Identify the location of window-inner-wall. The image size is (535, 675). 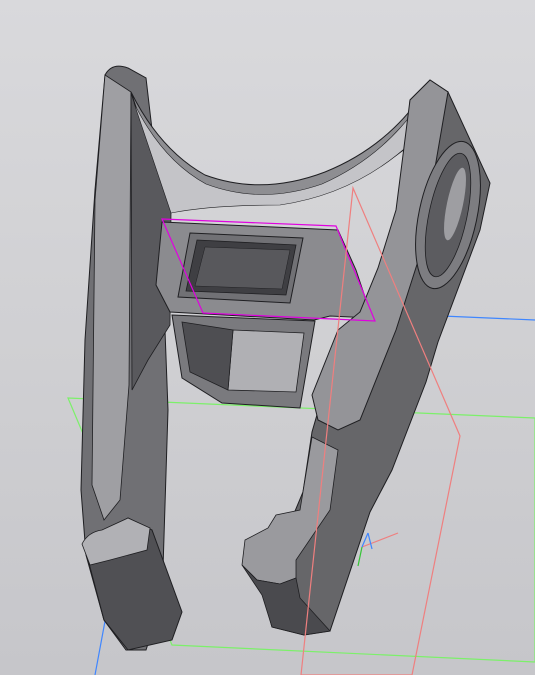
(242, 268).